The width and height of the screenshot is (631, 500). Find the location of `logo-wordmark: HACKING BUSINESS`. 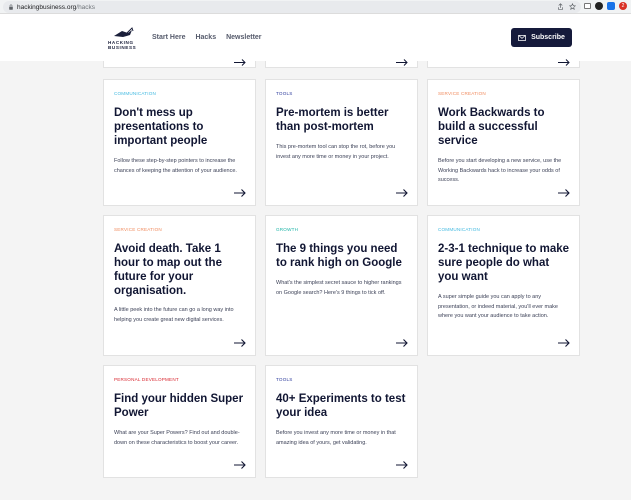

logo-wordmark: HACKING BUSINESS is located at coordinates (122, 45).